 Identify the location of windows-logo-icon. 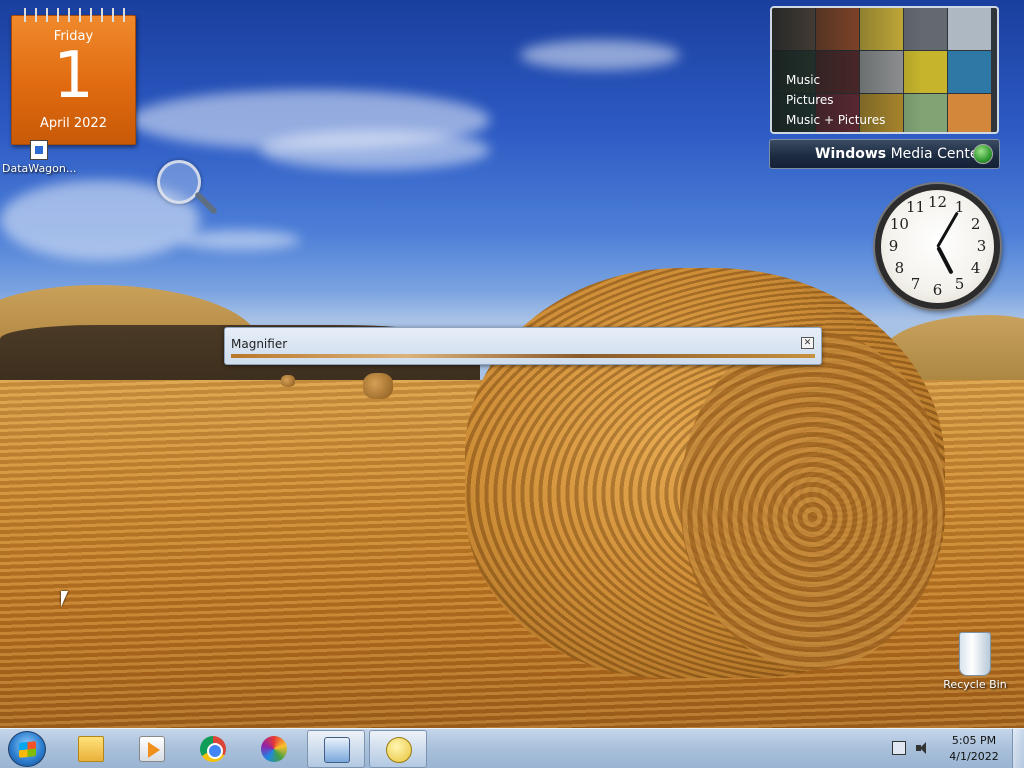
(27, 749).